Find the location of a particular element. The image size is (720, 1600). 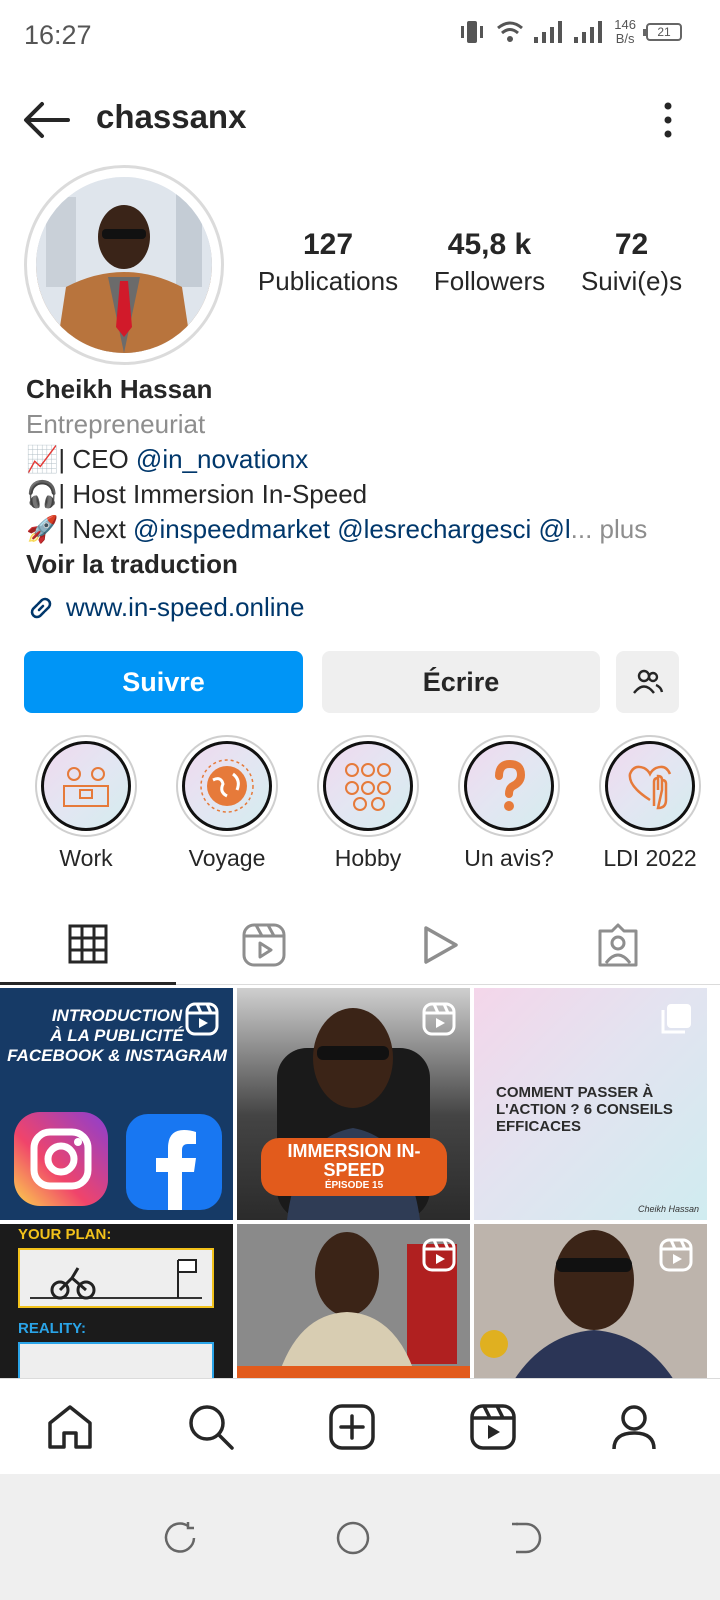

question-icon is located at coordinates (510, 785).